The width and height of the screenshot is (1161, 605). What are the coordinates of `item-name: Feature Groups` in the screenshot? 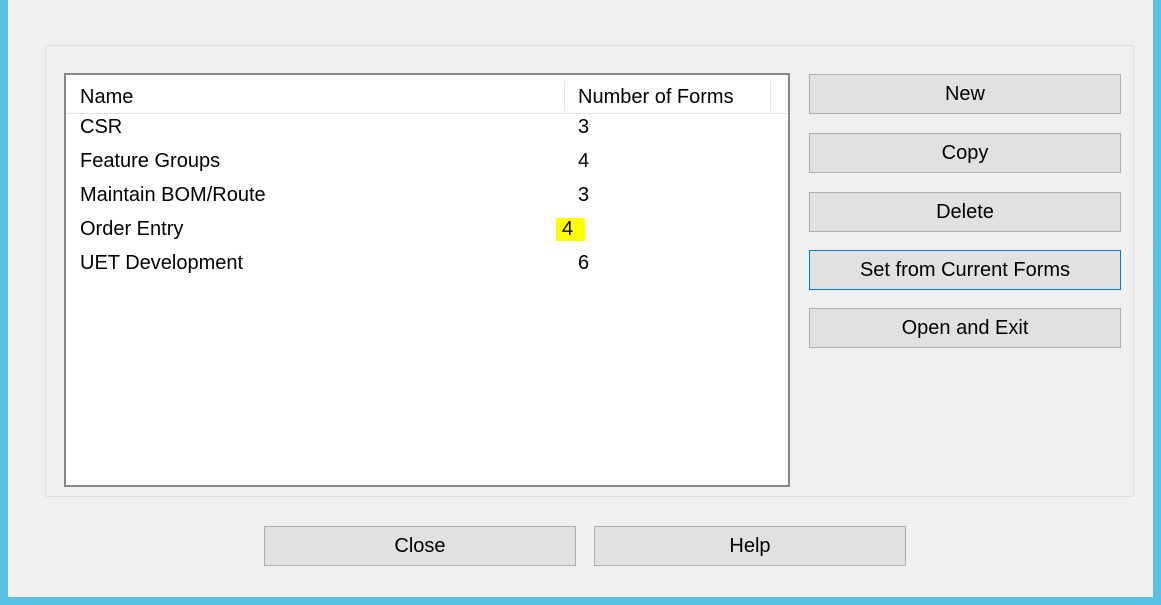 It's located at (150, 161).